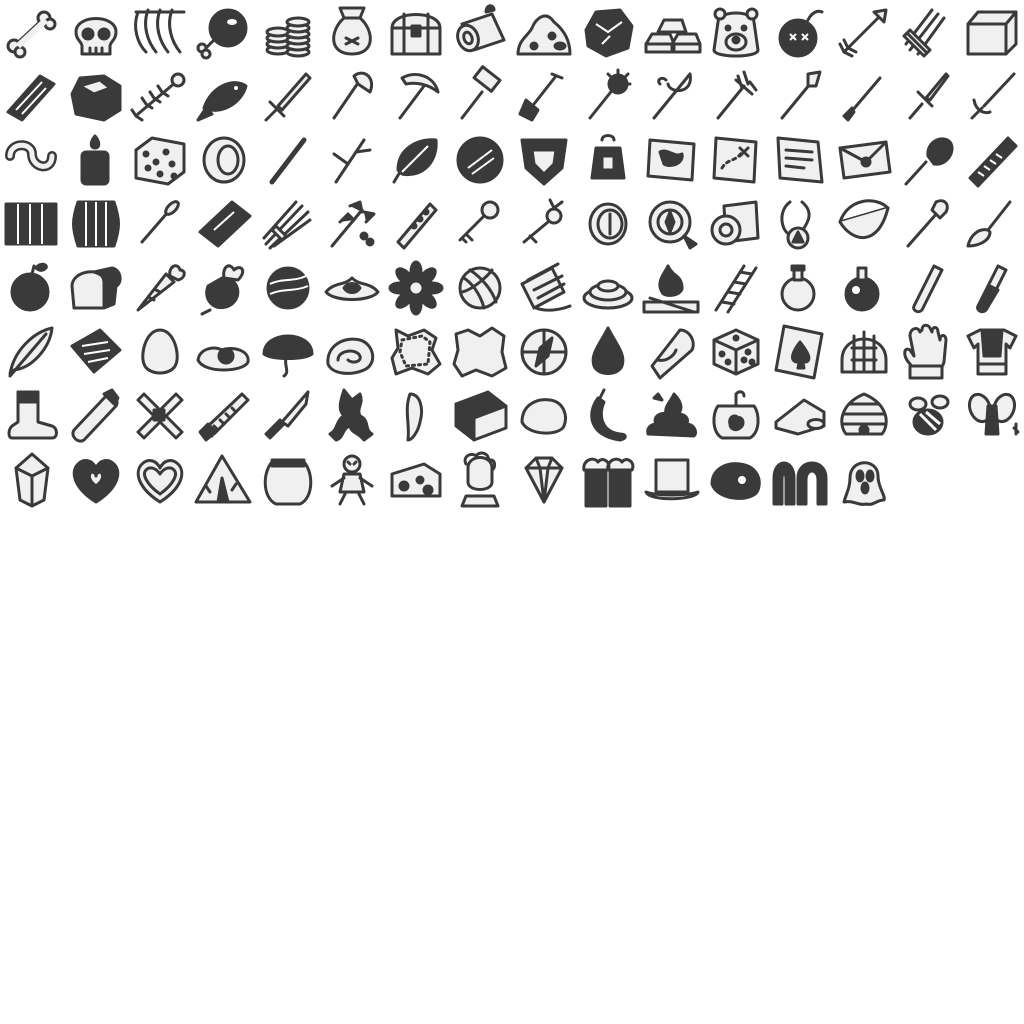 The image size is (1024, 1024). I want to click on axe-icon, so click(352, 96).